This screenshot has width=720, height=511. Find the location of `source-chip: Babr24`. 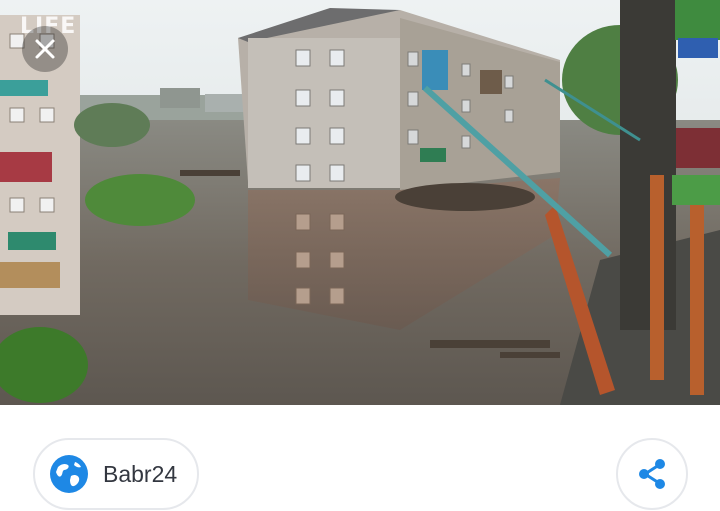

source-chip: Babr24 is located at coordinates (116, 474).